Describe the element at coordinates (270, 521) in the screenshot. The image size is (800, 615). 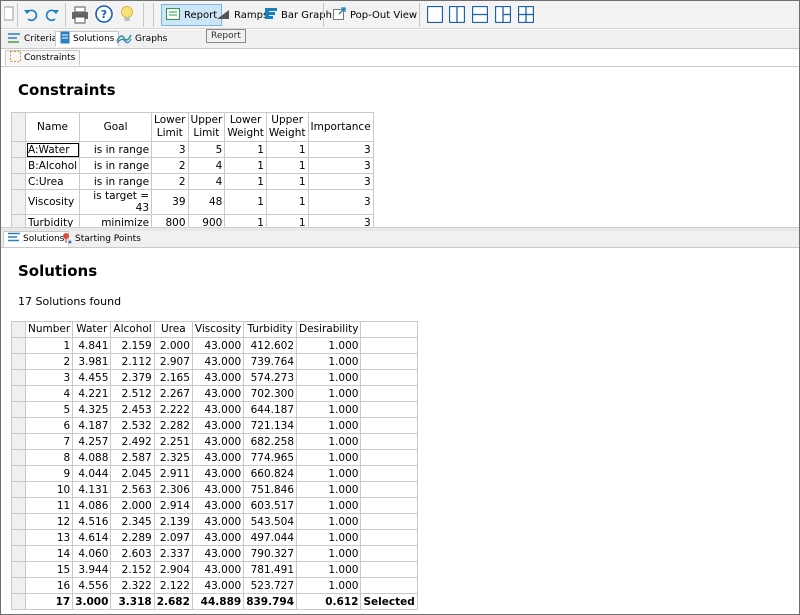
I see `solution-turbidity-cell: 543.504` at that location.